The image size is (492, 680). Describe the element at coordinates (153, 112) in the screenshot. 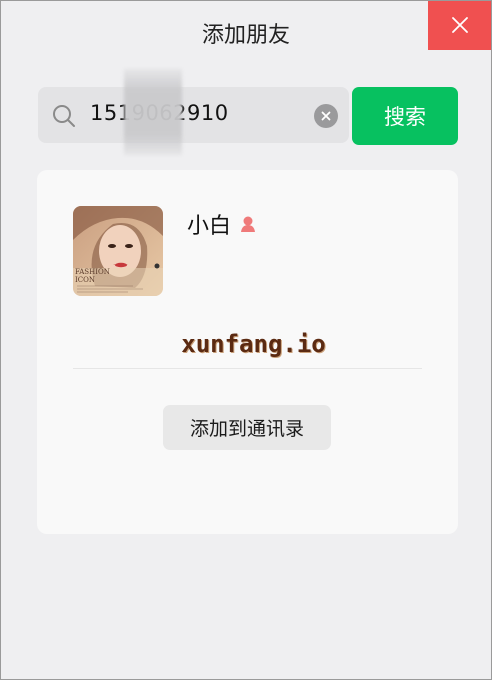

I see `privacy-blur` at that location.